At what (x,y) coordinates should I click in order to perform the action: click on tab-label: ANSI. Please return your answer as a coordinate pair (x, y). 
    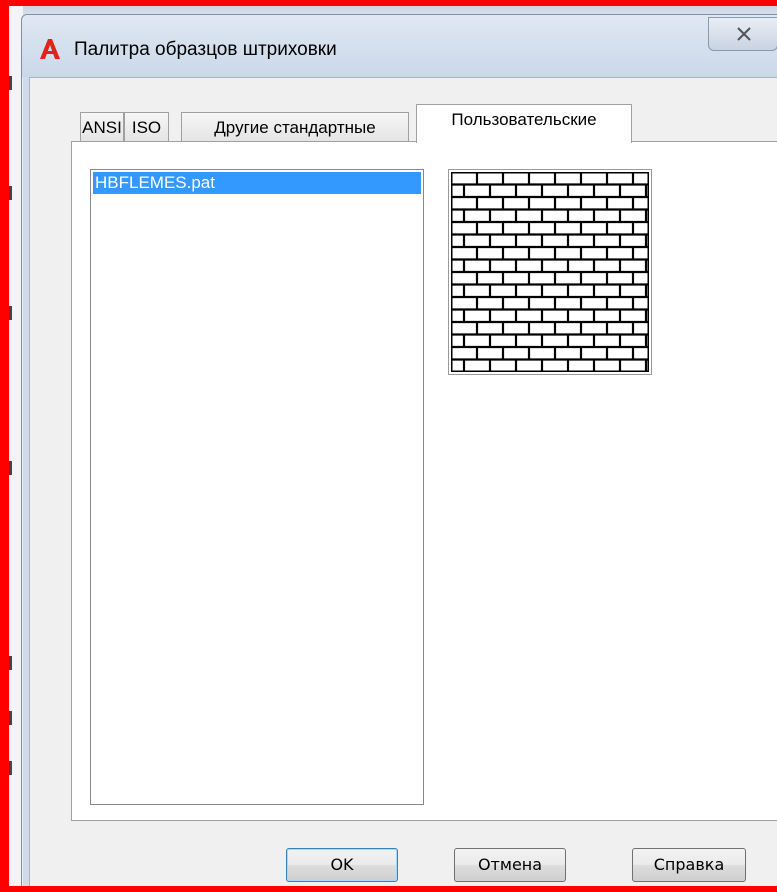
    Looking at the image, I should click on (102, 127).